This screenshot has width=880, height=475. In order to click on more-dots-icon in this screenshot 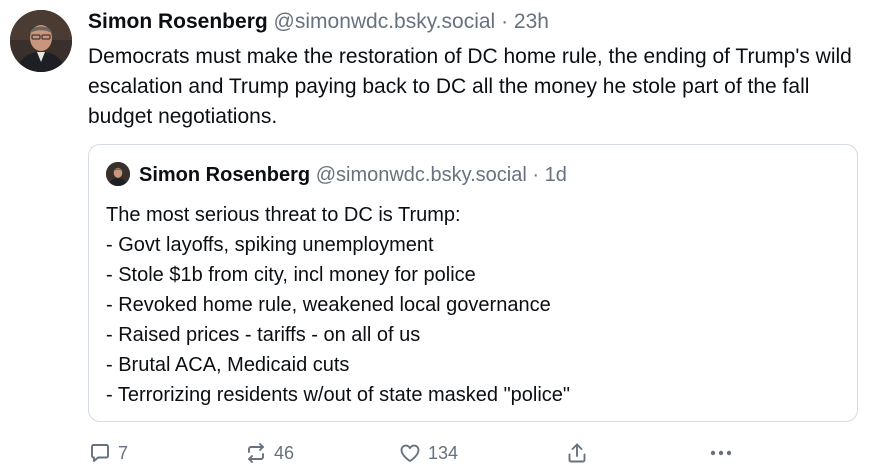, I will do `click(721, 453)`.